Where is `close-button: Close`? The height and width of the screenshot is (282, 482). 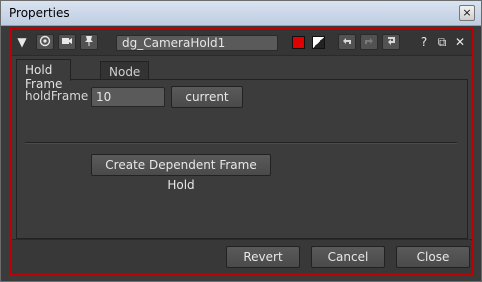
close-button: Close is located at coordinates (433, 257).